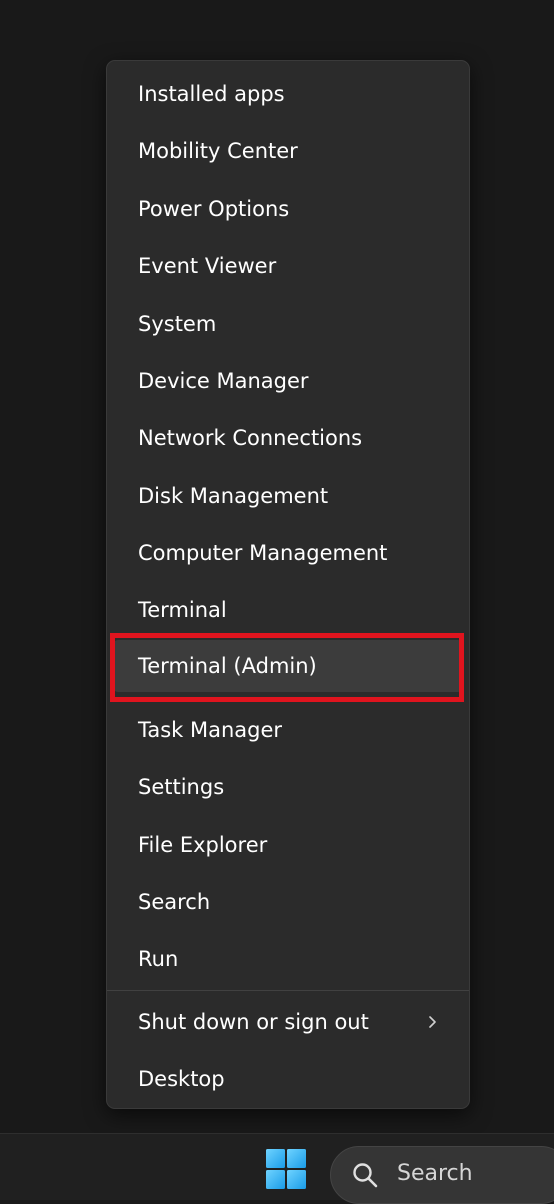 This screenshot has height=1204, width=554. What do you see at coordinates (181, 787) in the screenshot?
I see `menu-item-label: Settings` at bounding box center [181, 787].